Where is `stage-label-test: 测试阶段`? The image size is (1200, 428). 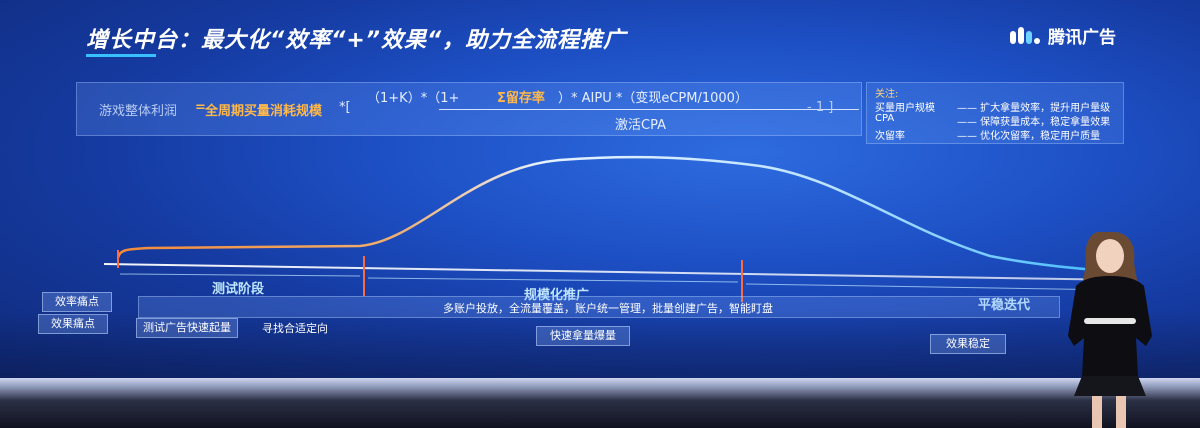 stage-label-test: 测试阶段 is located at coordinates (238, 289).